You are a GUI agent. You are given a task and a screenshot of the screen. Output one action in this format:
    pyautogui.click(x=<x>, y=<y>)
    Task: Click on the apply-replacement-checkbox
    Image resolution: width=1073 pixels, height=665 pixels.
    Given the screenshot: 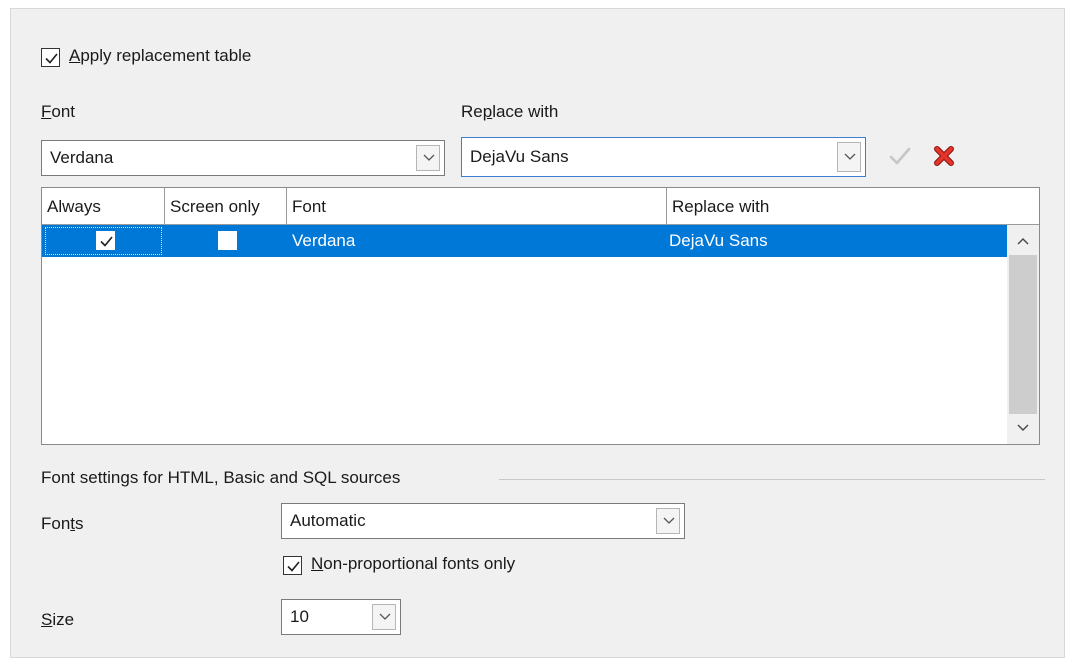 What is the action you would take?
    pyautogui.click(x=50, y=57)
    